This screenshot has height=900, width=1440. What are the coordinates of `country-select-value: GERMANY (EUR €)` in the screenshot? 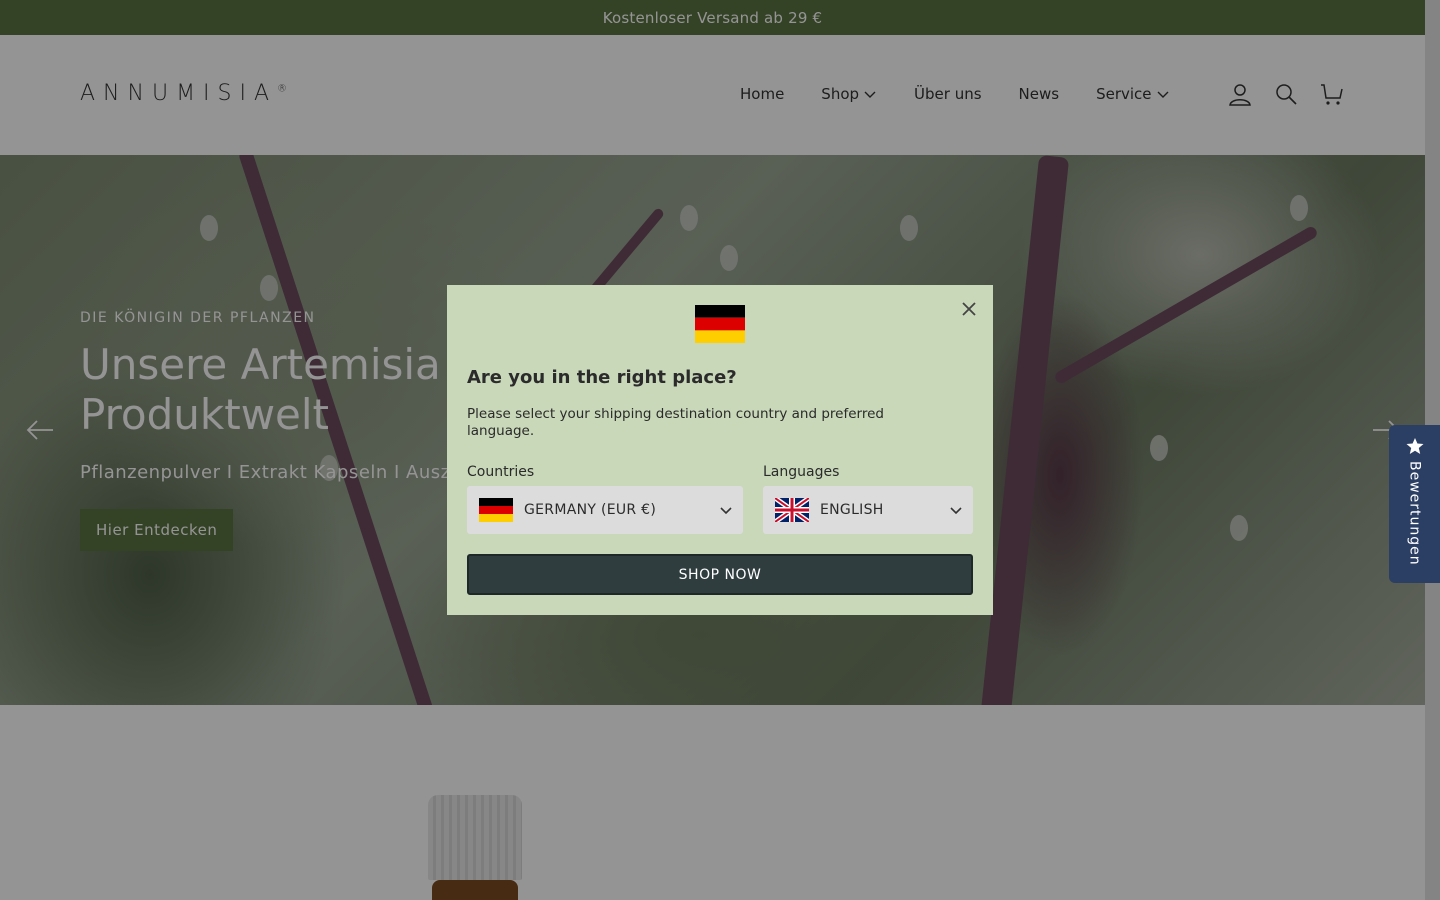 It's located at (590, 510).